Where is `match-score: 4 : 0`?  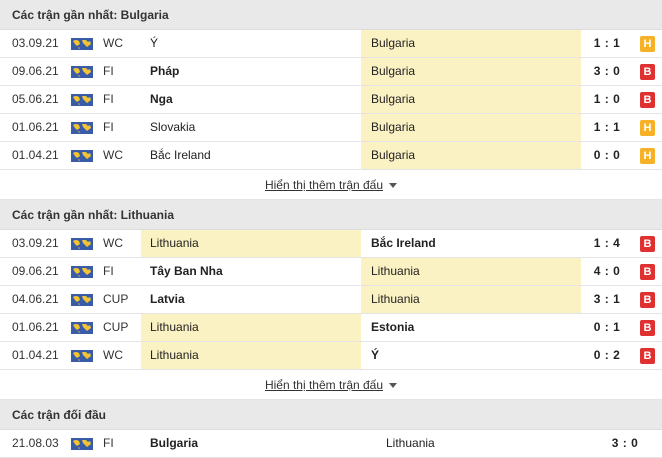 match-score: 4 : 0 is located at coordinates (607, 271).